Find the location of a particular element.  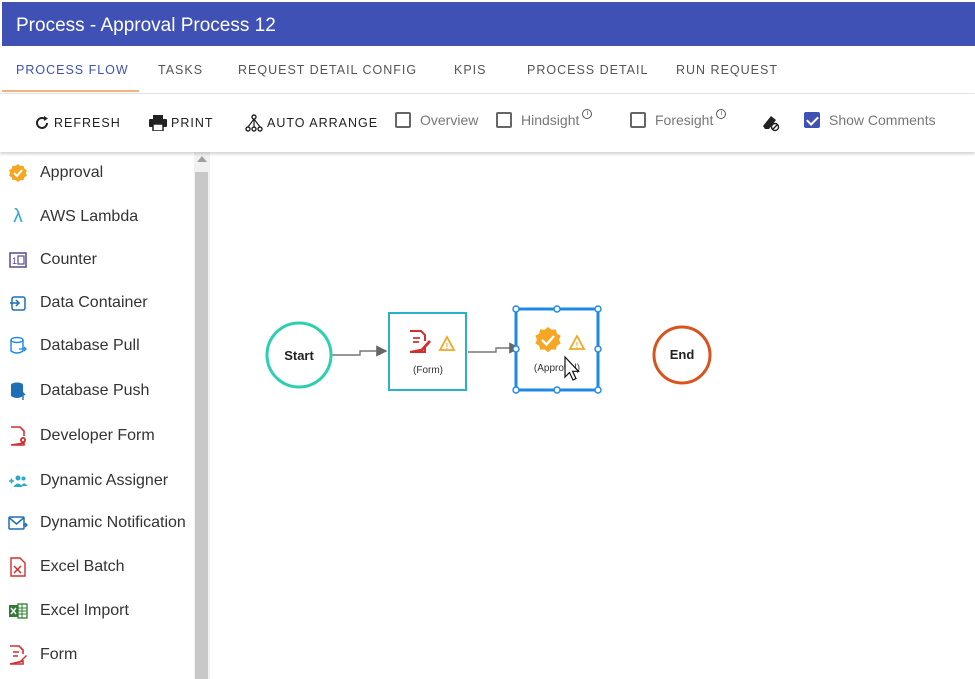

hierarchy-icon is located at coordinates (254, 123).